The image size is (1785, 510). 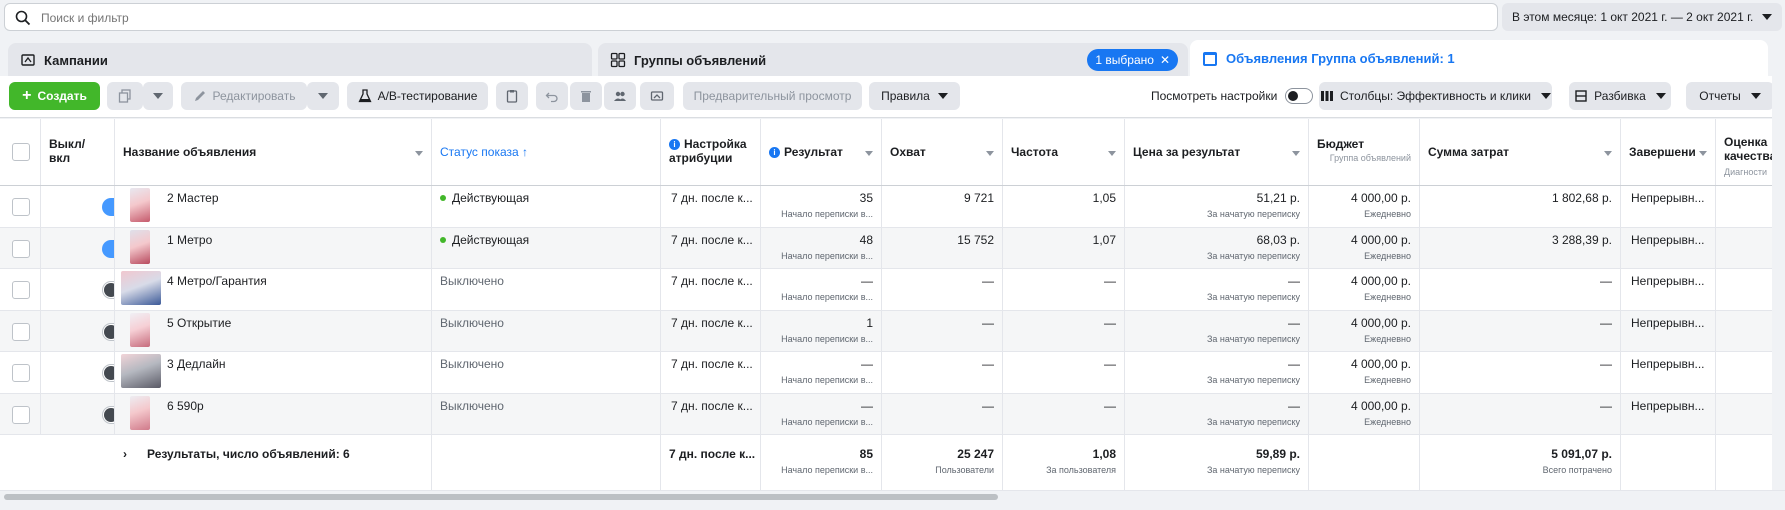 I want to click on ad-name: 4 Метро/Гарантия, so click(x=217, y=281).